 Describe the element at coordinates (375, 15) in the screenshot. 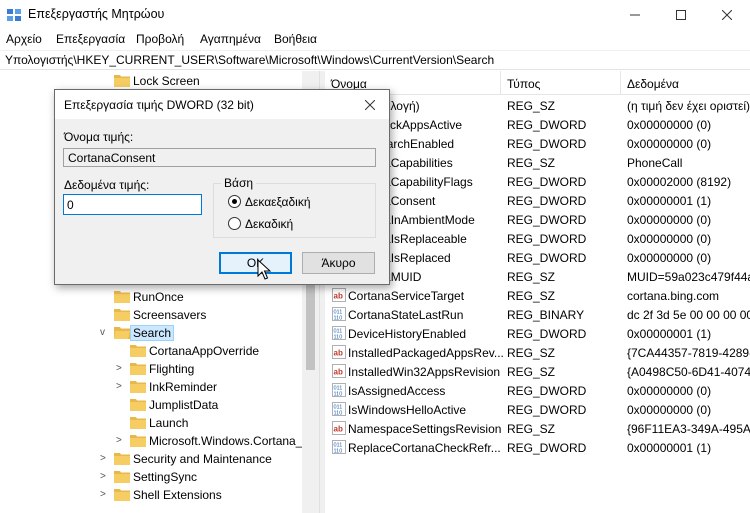

I see `title-bar: Επεξεργαστής Μητρώου` at that location.